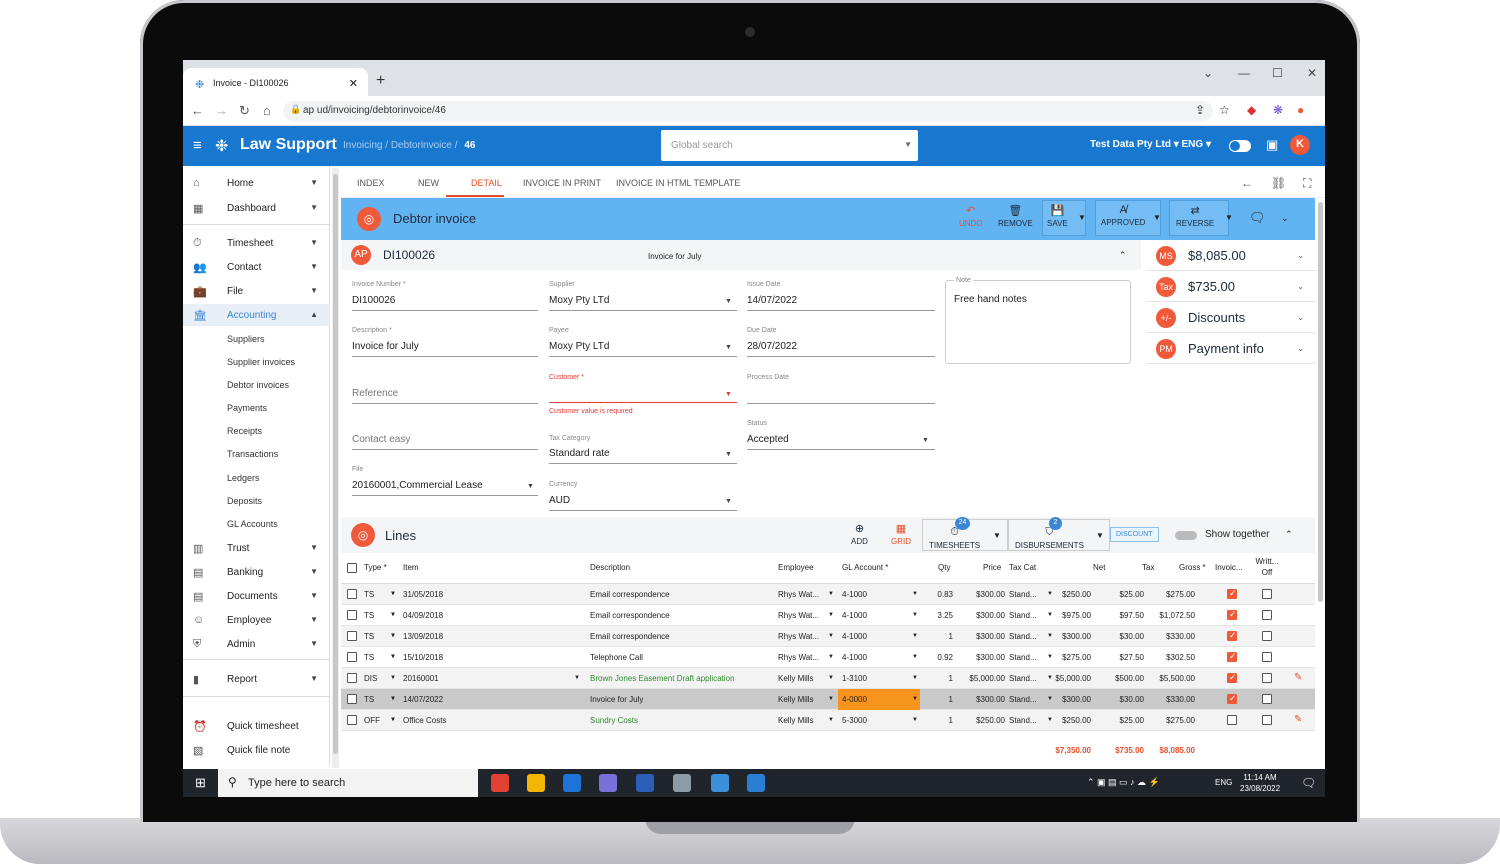 The image size is (1500, 864). Describe the element at coordinates (1100, 535) in the screenshot. I see `disbursements-dropdown-icon: ▼` at that location.